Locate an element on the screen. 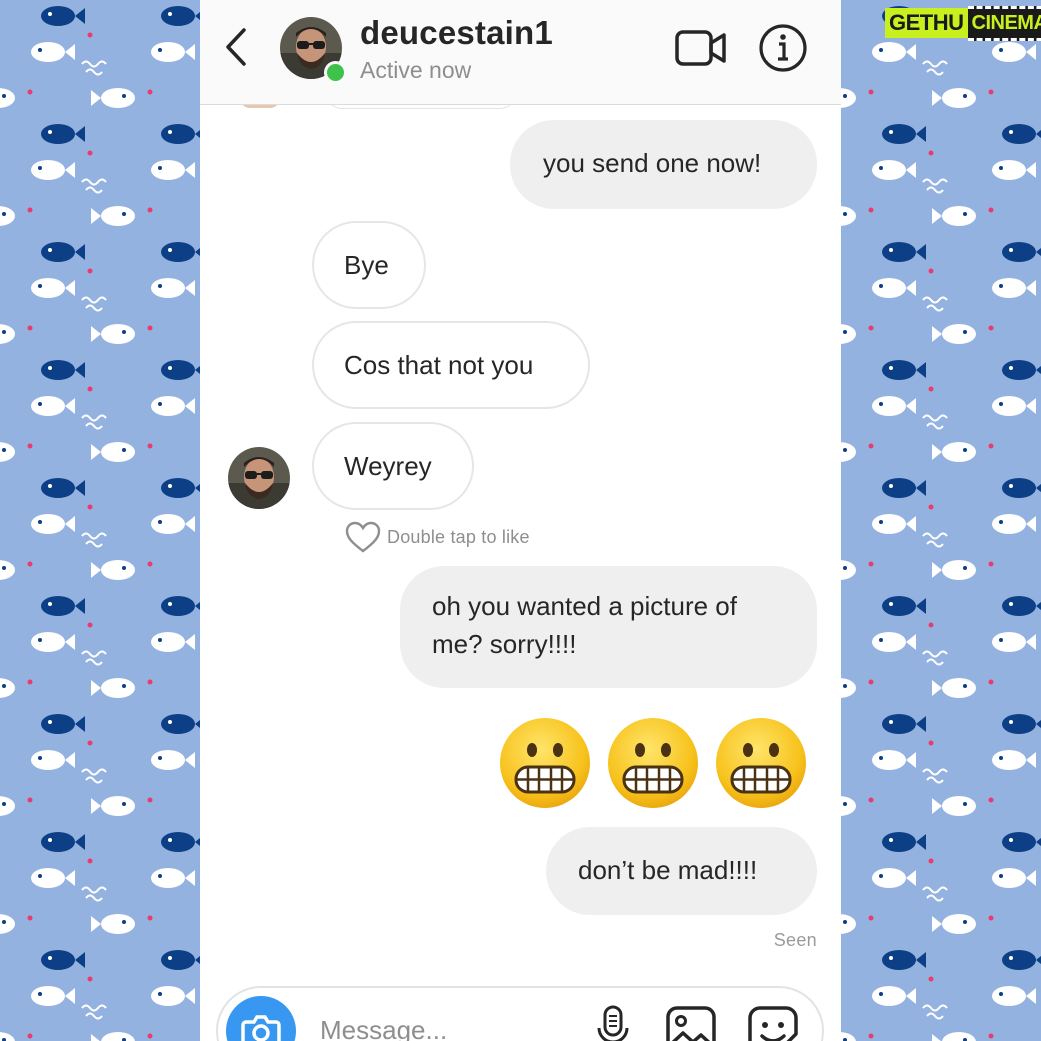  double-tap-like-hint: Double tap to like is located at coordinates (437, 537).